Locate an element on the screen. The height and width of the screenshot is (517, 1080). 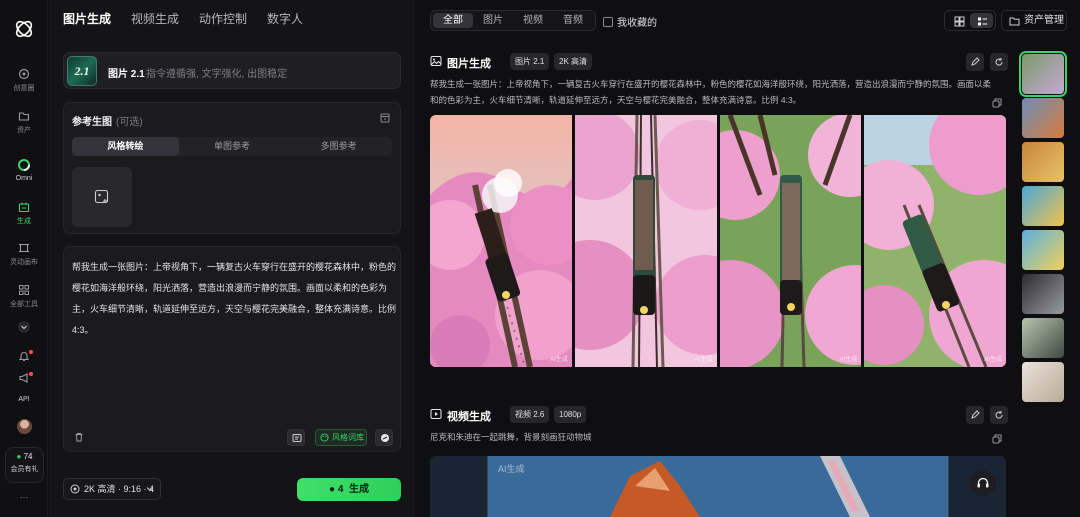
model-tag: 图片 2.1 is located at coordinates (530, 61).